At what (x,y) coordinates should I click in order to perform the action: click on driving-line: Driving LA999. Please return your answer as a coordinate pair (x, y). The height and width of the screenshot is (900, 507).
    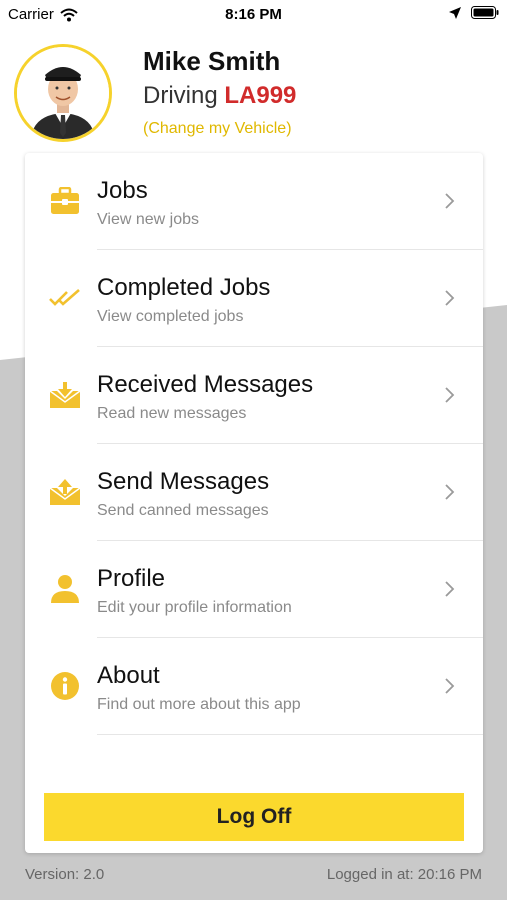
    Looking at the image, I should click on (219, 96).